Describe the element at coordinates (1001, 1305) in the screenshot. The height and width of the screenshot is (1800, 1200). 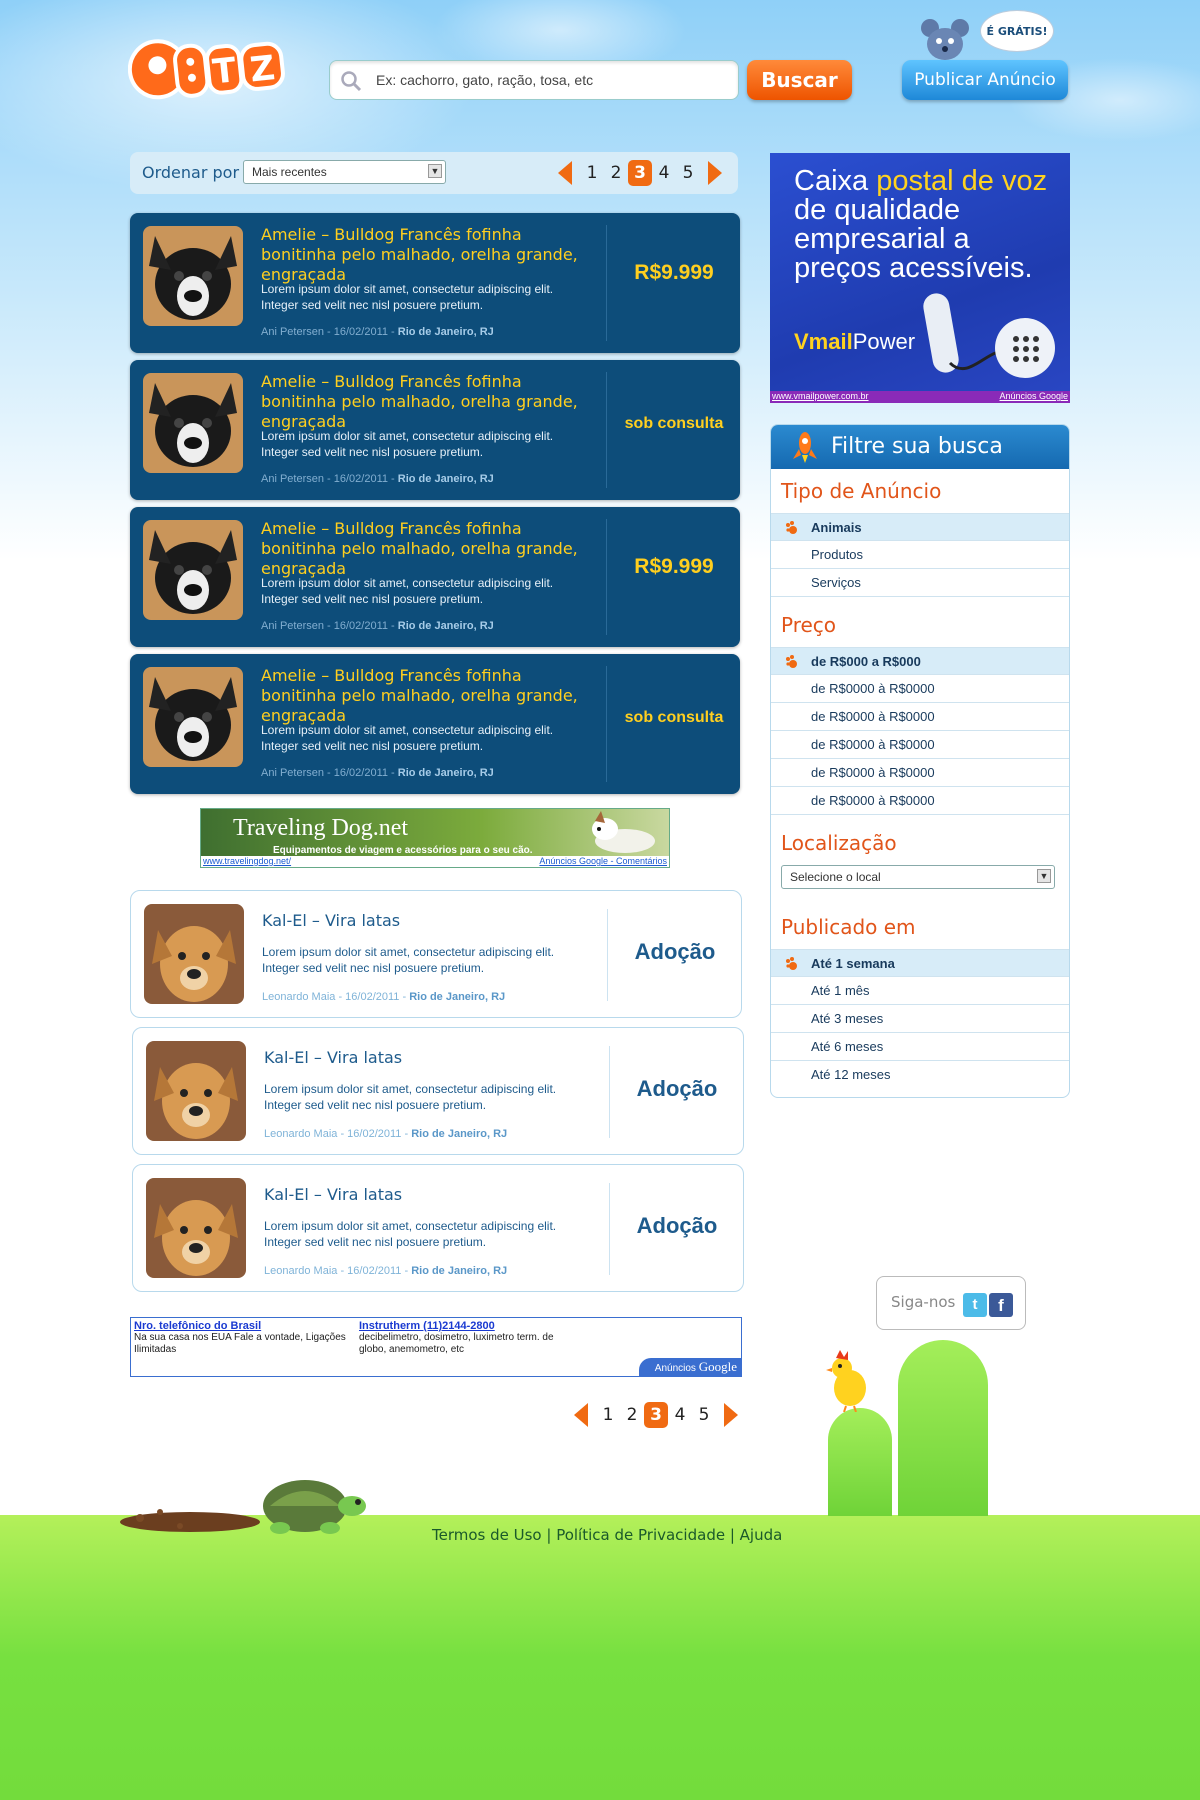
I see `facebook-icon: f` at that location.